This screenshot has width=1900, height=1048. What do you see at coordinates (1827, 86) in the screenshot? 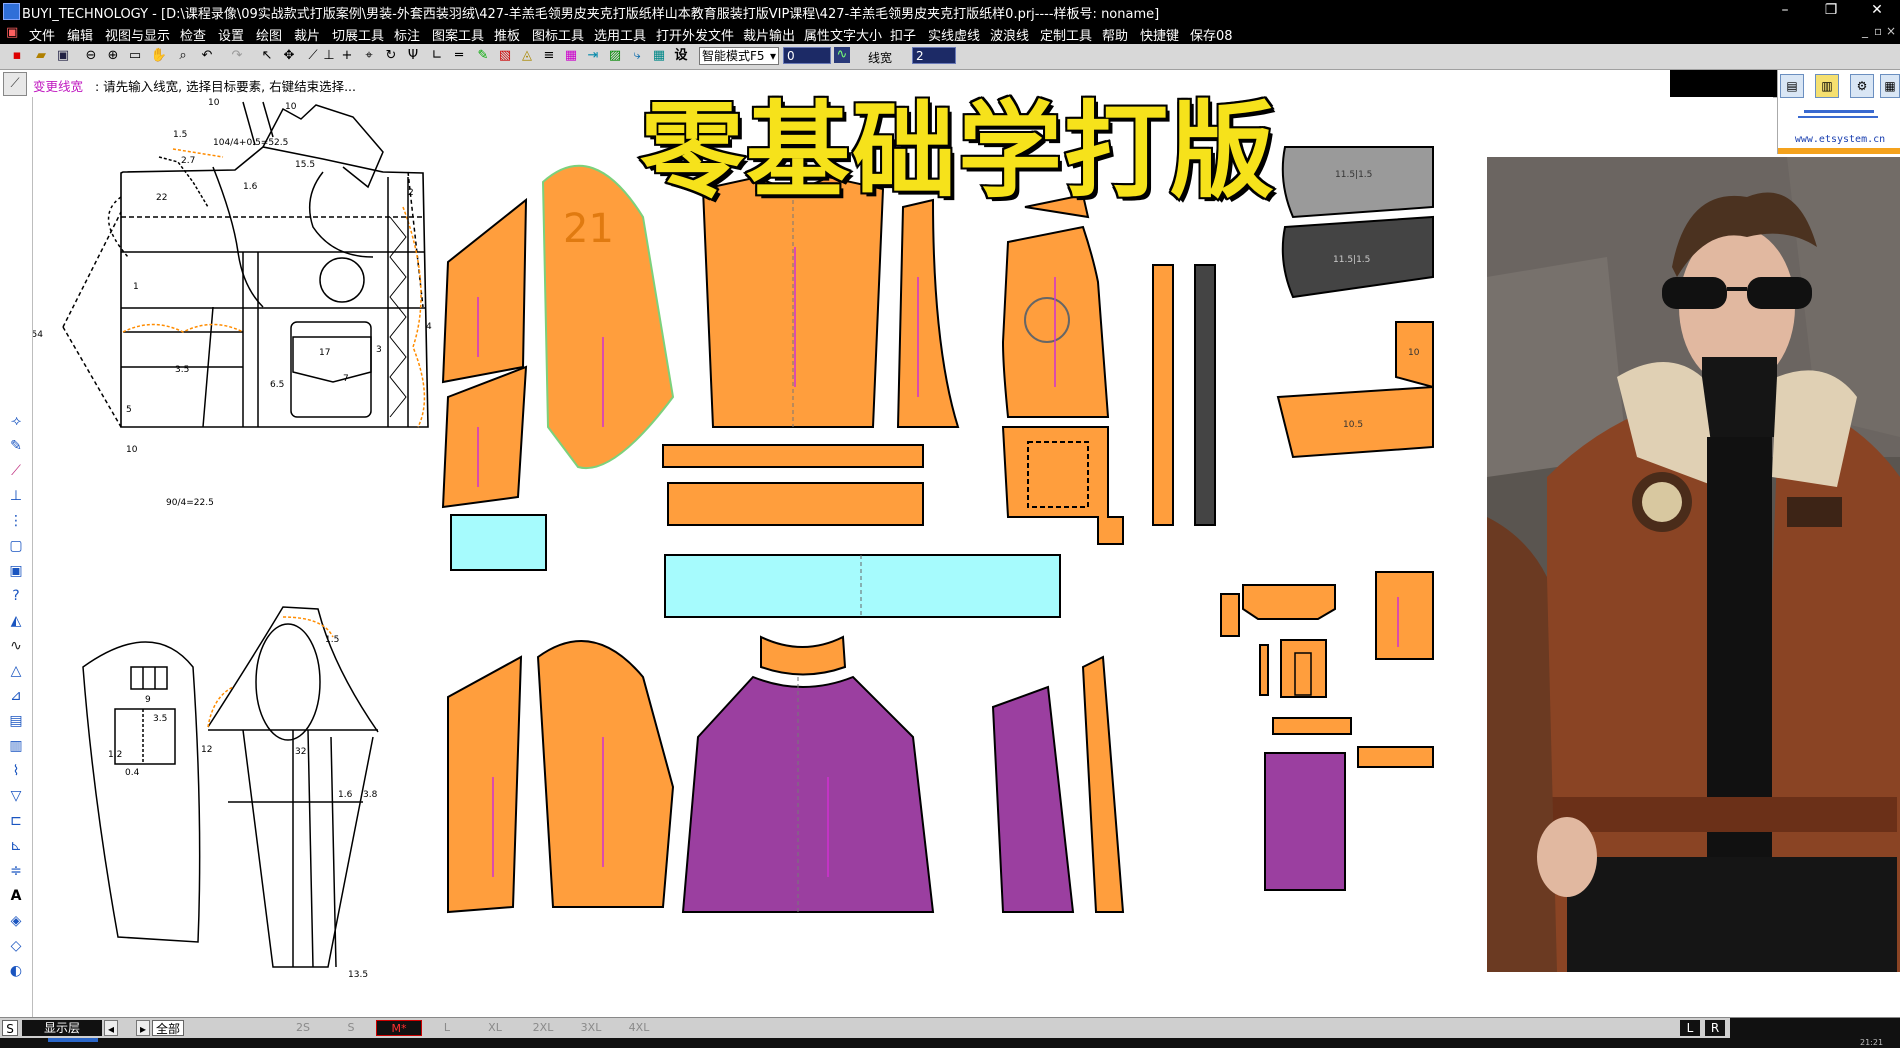
I see `panel-image-icon: ▥` at bounding box center [1827, 86].